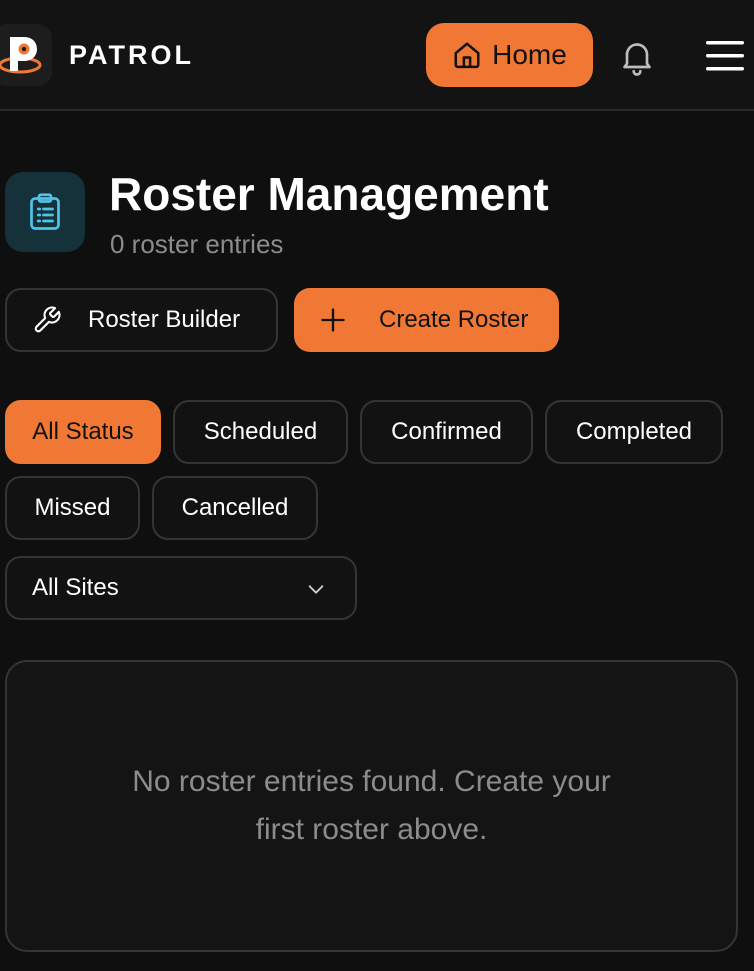 This screenshot has height=971, width=754. I want to click on roster-builder-label: Roster Builder, so click(164, 319).